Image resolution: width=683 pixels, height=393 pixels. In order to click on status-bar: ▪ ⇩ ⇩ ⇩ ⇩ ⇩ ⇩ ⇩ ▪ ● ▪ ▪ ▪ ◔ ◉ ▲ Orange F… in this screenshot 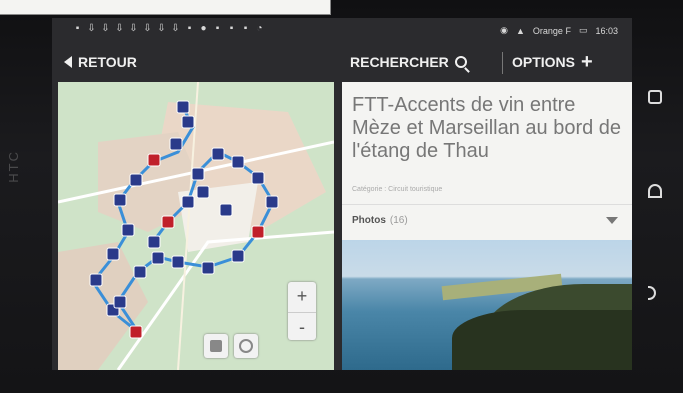, I will do `click(342, 31)`.